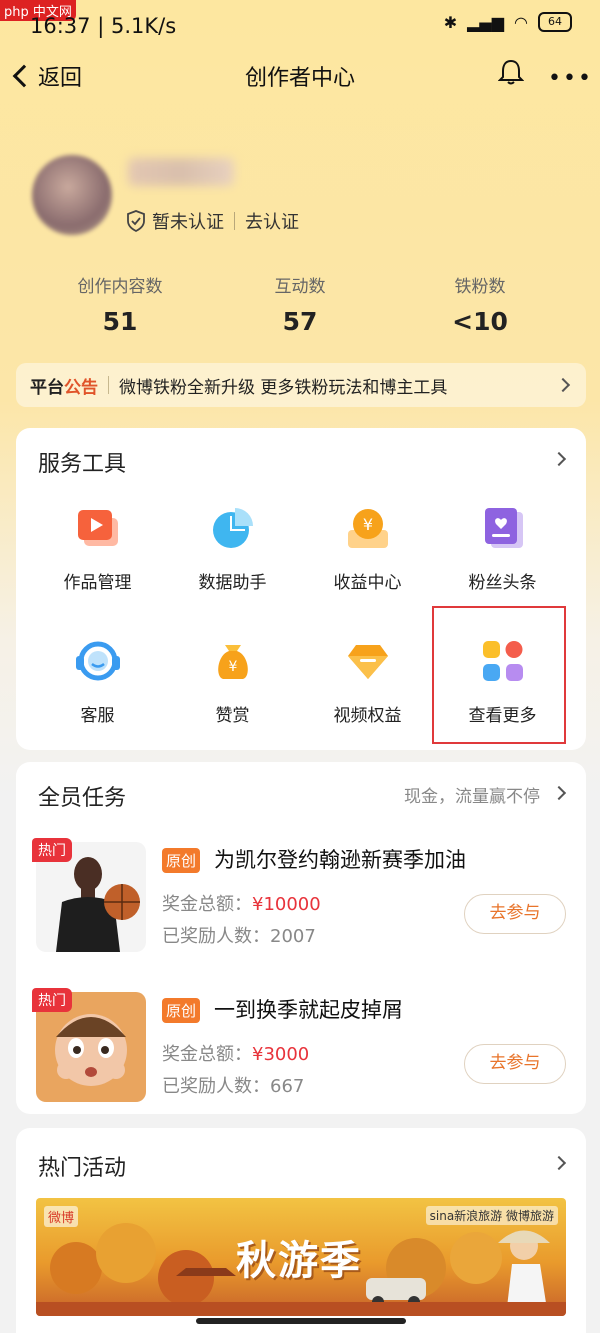 This screenshot has width=600, height=1333. I want to click on stat-value: 51, so click(120, 321).